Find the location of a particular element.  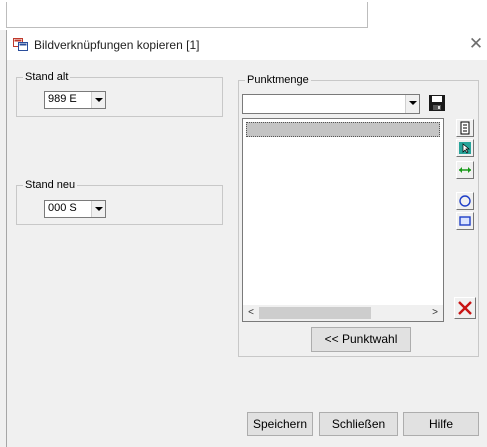

stand-alt-label: Stand alt is located at coordinates (47, 77).